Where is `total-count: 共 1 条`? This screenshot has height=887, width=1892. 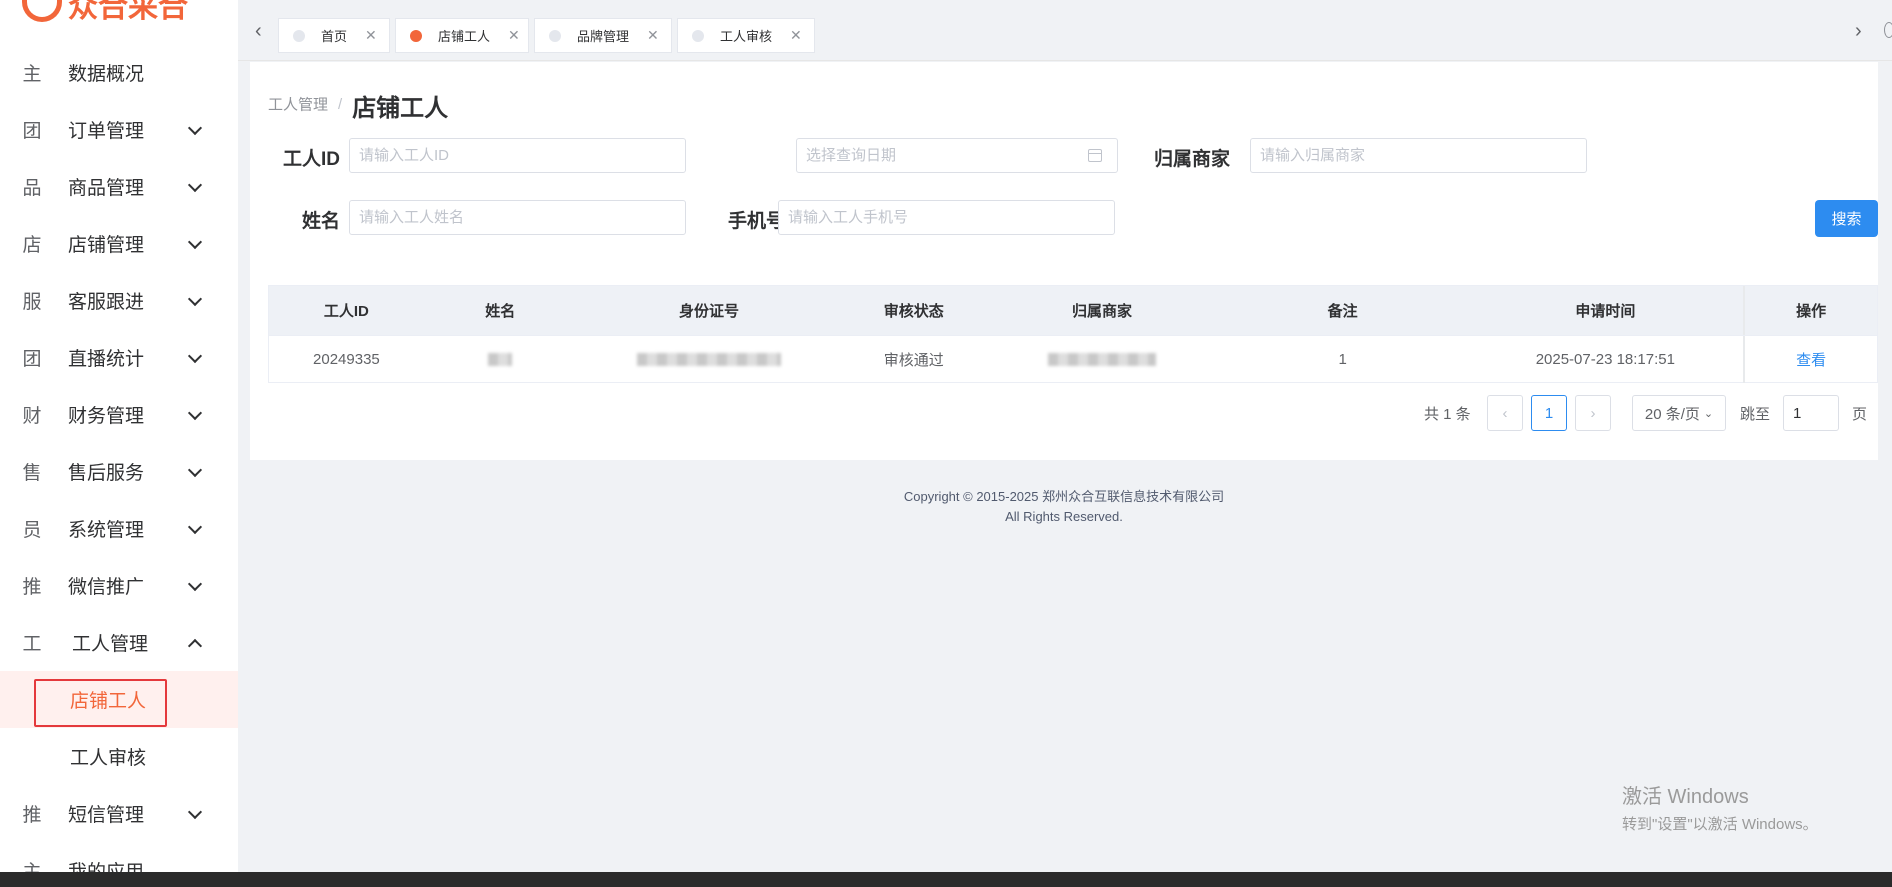
total-count: 共 1 条 is located at coordinates (1447, 414).